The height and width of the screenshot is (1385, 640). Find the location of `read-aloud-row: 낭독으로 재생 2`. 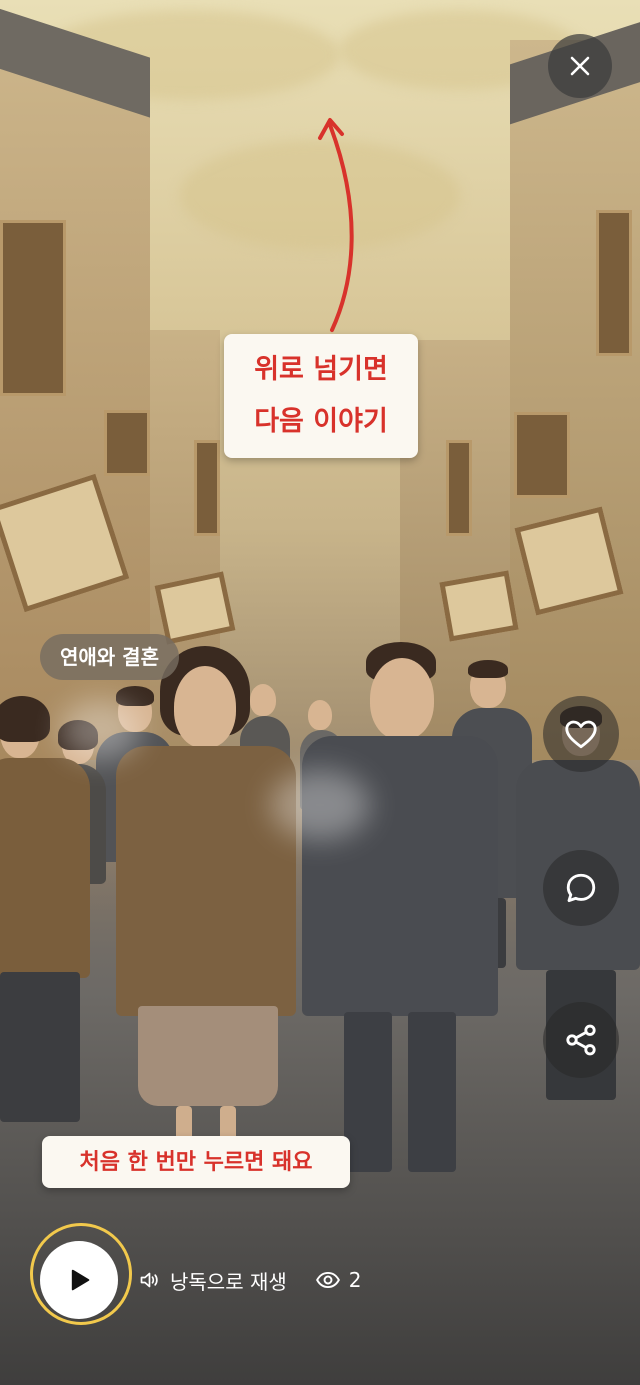

read-aloud-row: 낭독으로 재생 2 is located at coordinates (250, 1280).